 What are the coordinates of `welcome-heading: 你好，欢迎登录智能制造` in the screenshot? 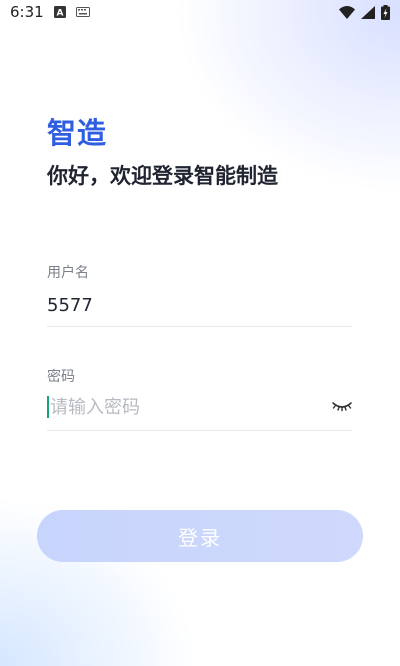 It's located at (162, 176).